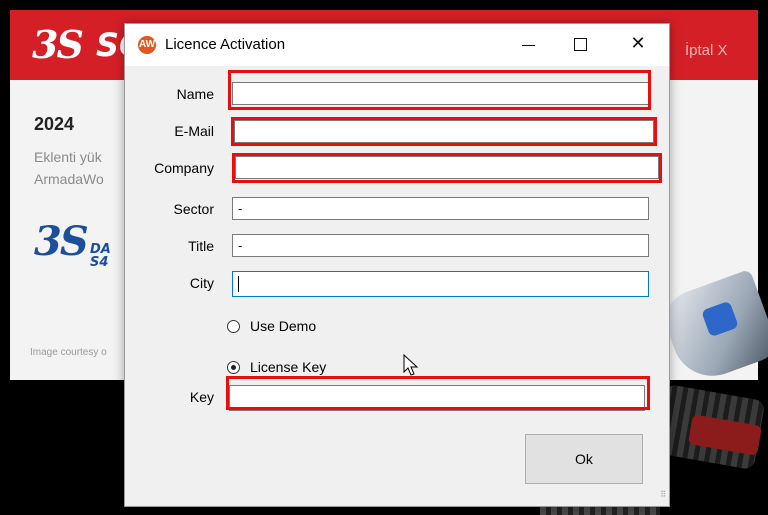 The image size is (768, 515). I want to click on email-field, so click(444, 131).